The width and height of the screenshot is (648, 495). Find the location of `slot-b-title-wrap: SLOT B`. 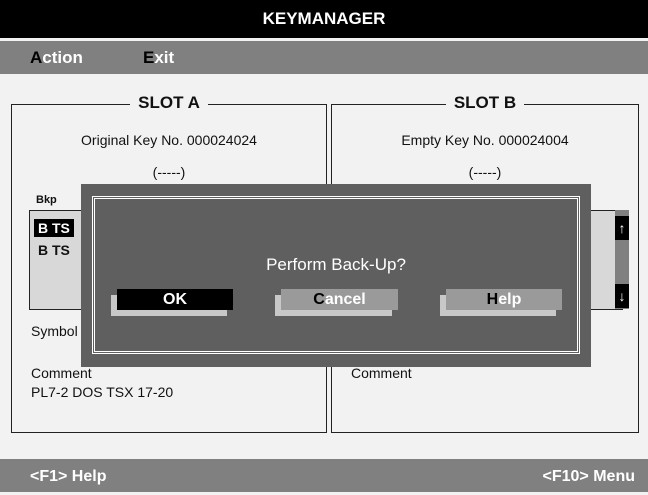

slot-b-title-wrap: SLOT B is located at coordinates (485, 104).